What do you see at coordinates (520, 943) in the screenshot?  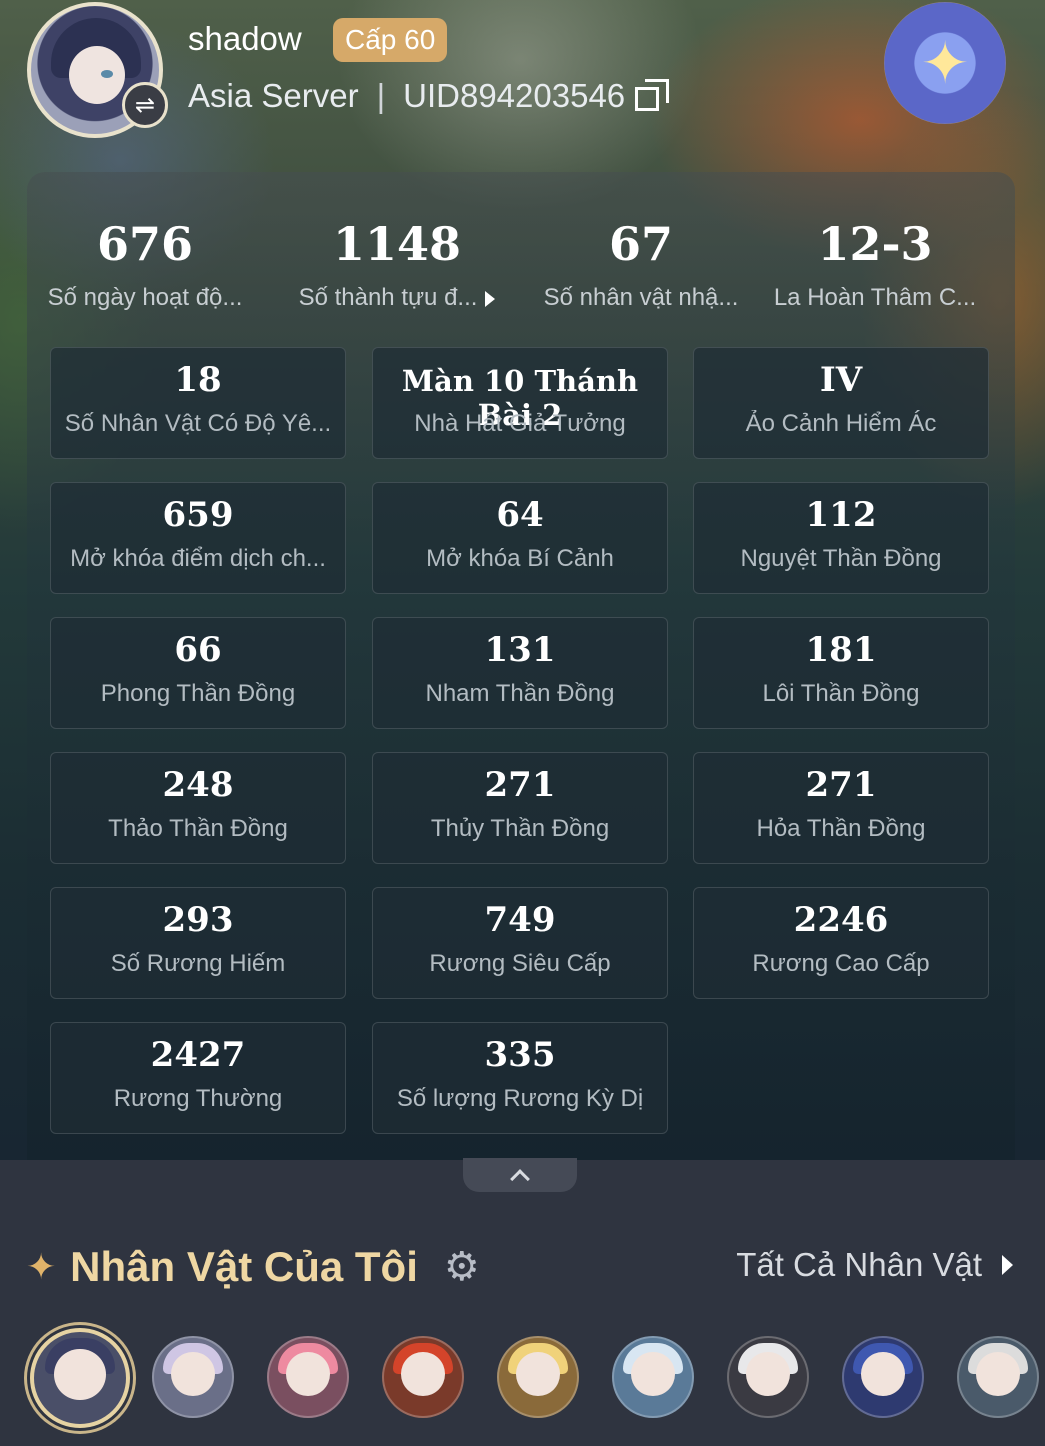 I see `stat-card: 749 Rương Siêu Cấp` at bounding box center [520, 943].